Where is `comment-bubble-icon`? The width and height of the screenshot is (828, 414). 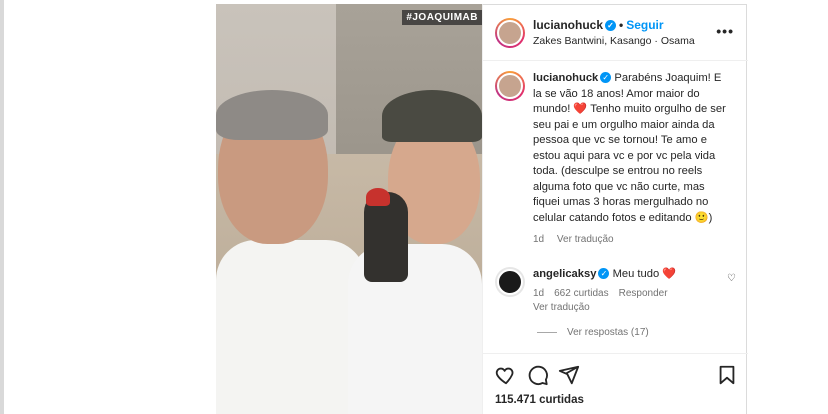
comment-bubble-icon is located at coordinates (538, 375).